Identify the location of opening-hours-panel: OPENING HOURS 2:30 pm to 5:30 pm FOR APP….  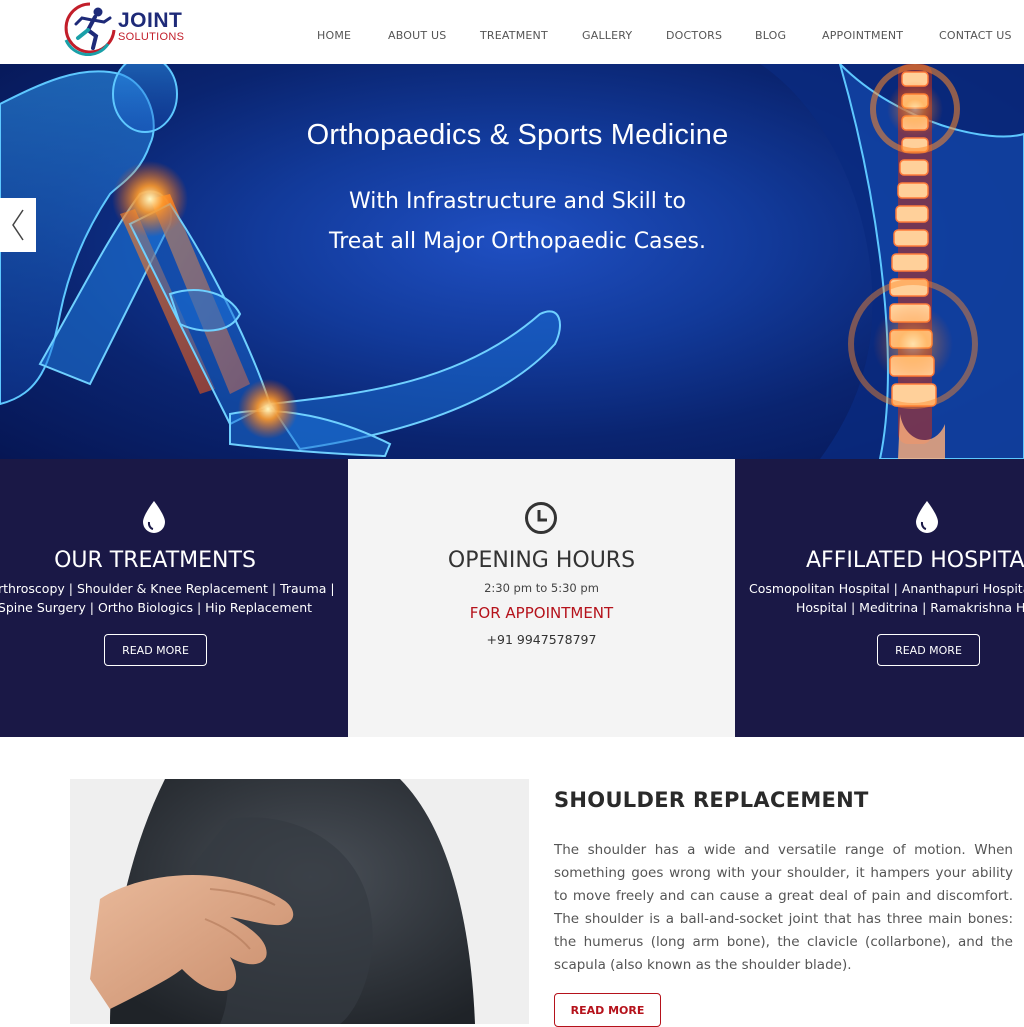
(541, 598).